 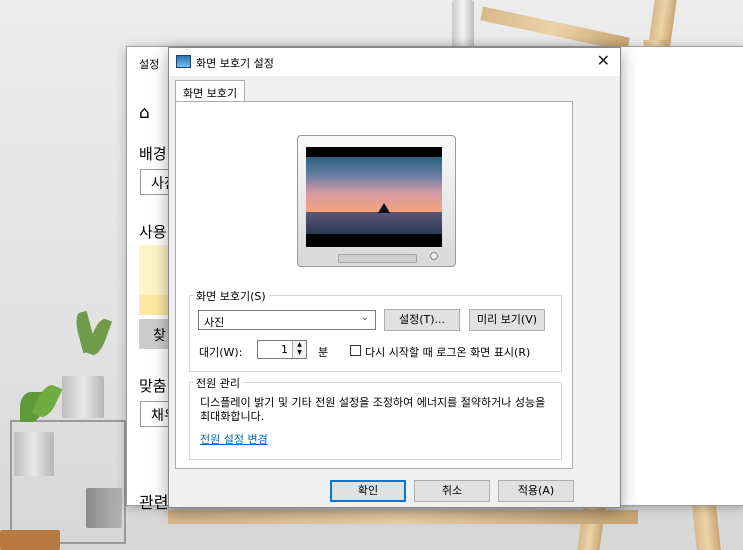 What do you see at coordinates (287, 320) in the screenshot?
I see `screensaver-select: 사진 ⌄` at bounding box center [287, 320].